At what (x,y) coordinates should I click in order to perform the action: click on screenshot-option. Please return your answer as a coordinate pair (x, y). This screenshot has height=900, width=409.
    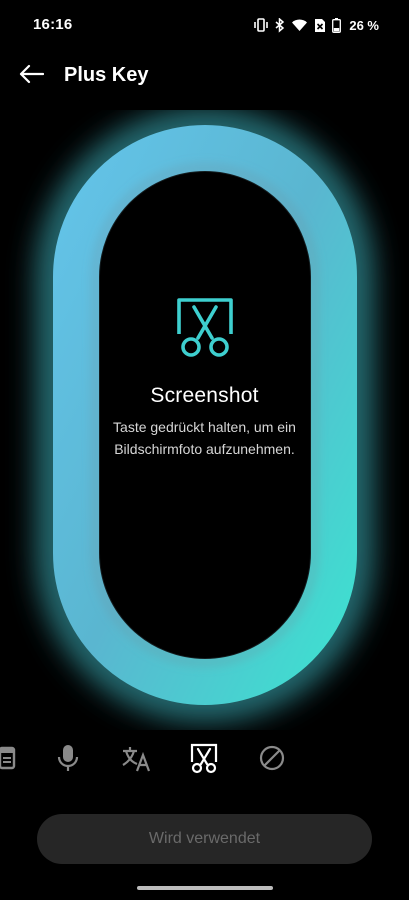
    Looking at the image, I should click on (204, 760).